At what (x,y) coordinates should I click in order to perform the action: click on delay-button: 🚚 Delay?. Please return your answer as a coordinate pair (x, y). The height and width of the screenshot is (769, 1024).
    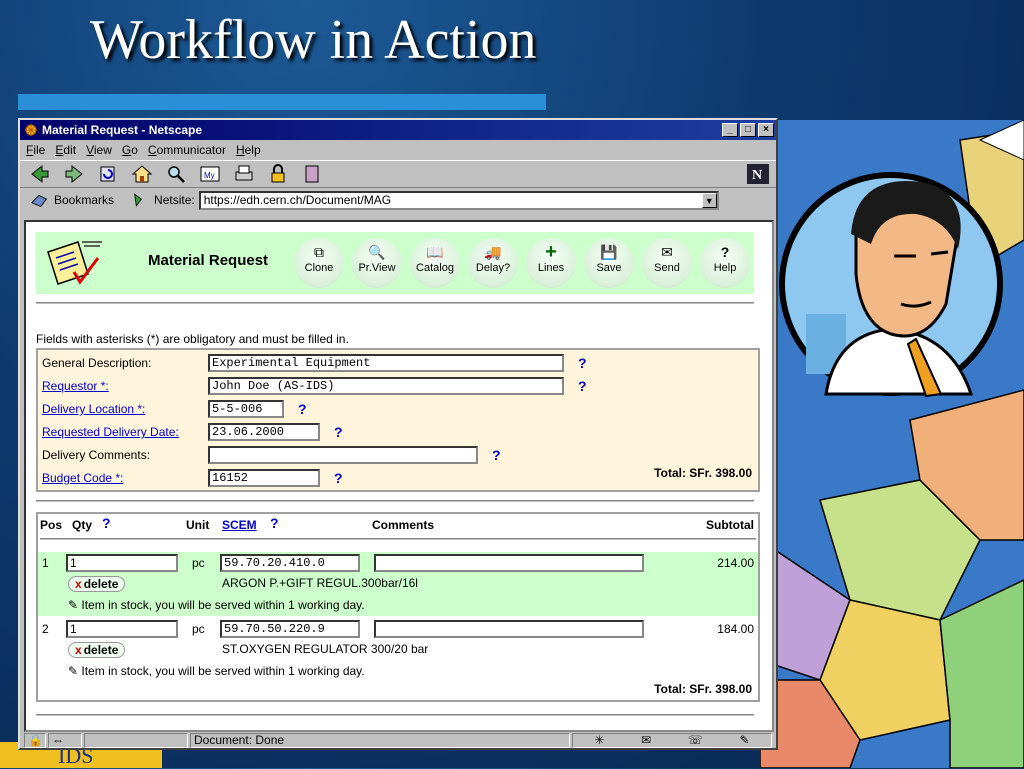
    Looking at the image, I should click on (493, 263).